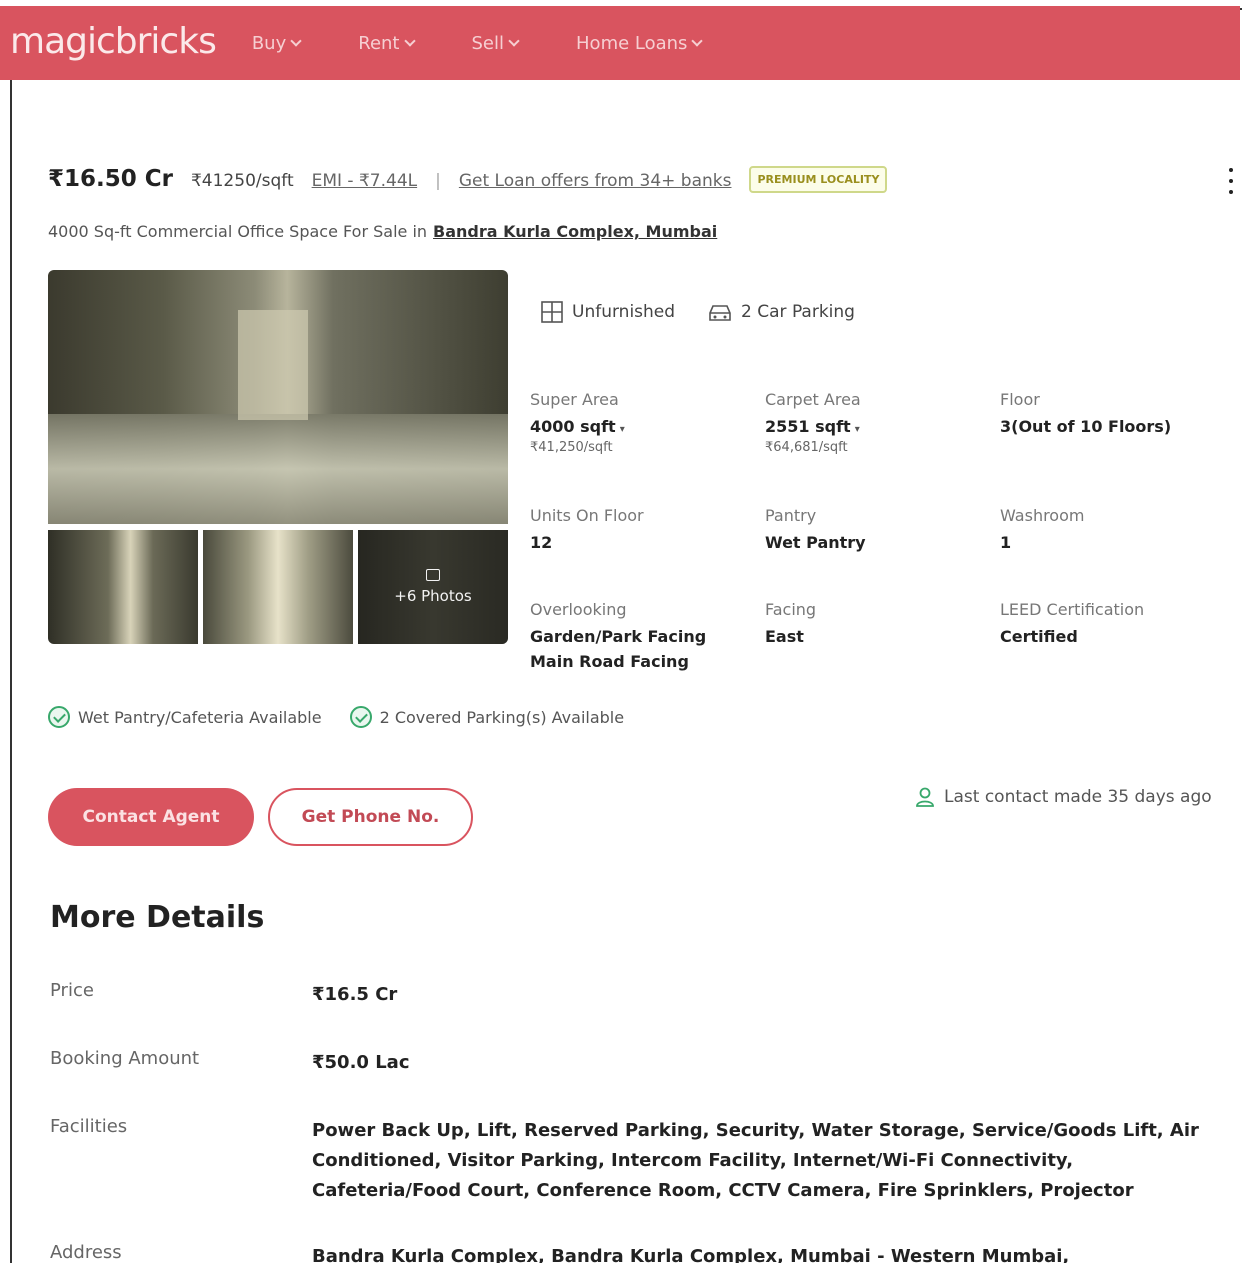  Describe the element at coordinates (609, 661) in the screenshot. I see `spec-value-2: Main Road Facing` at that location.